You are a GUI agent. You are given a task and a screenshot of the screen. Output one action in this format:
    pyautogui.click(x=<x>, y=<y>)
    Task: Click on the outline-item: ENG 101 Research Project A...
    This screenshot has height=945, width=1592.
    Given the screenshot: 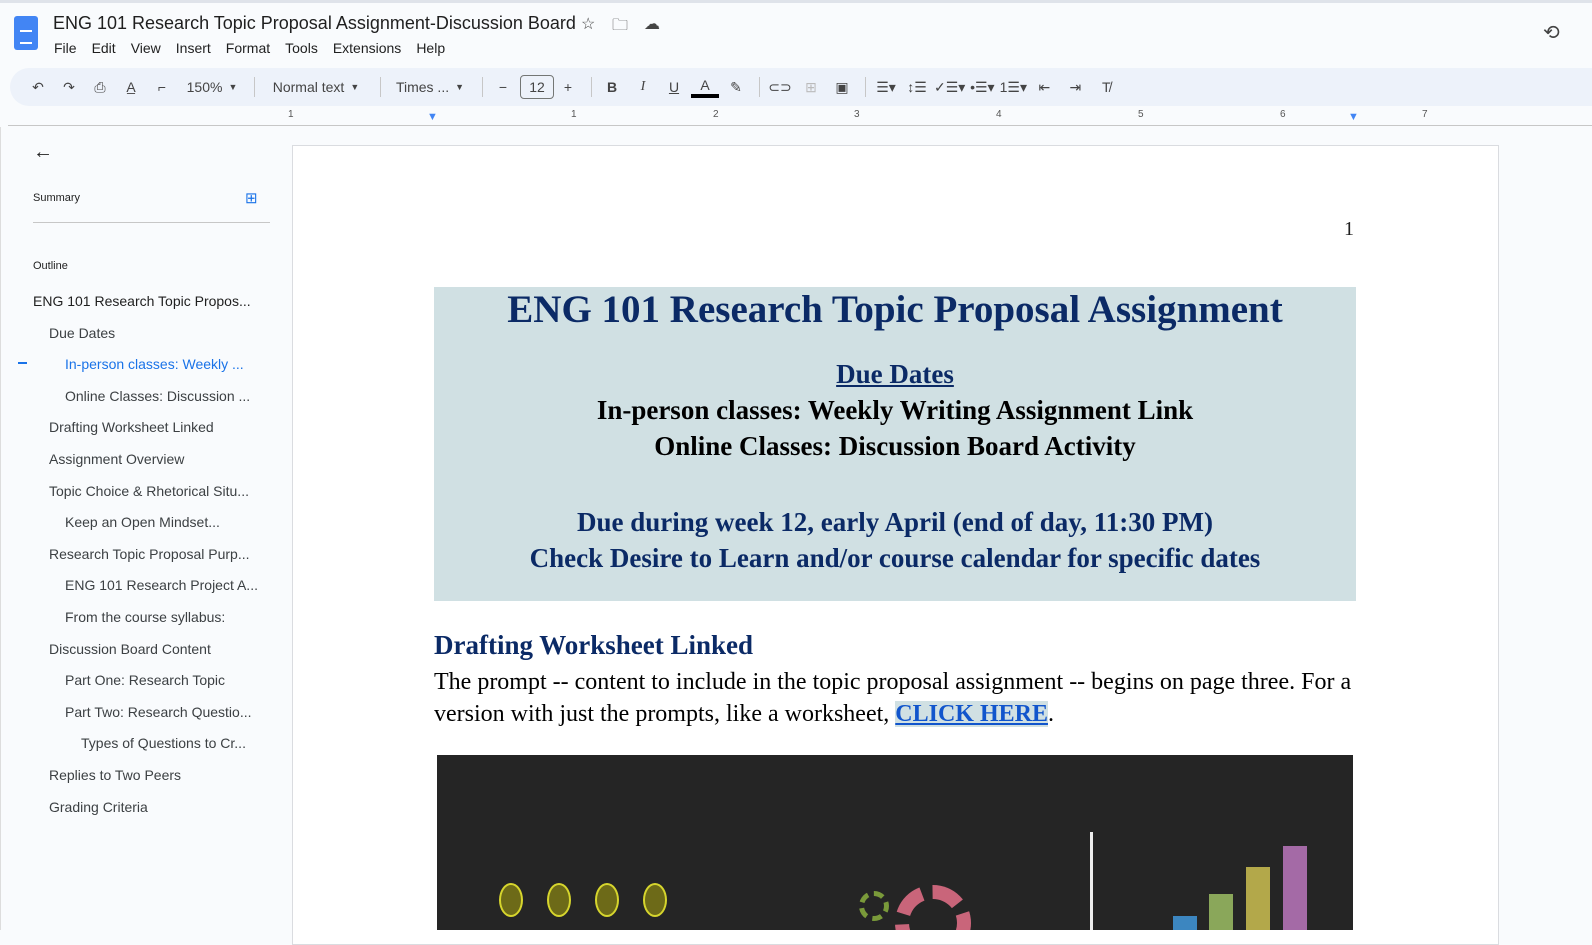 What is the action you would take?
    pyautogui.click(x=161, y=585)
    